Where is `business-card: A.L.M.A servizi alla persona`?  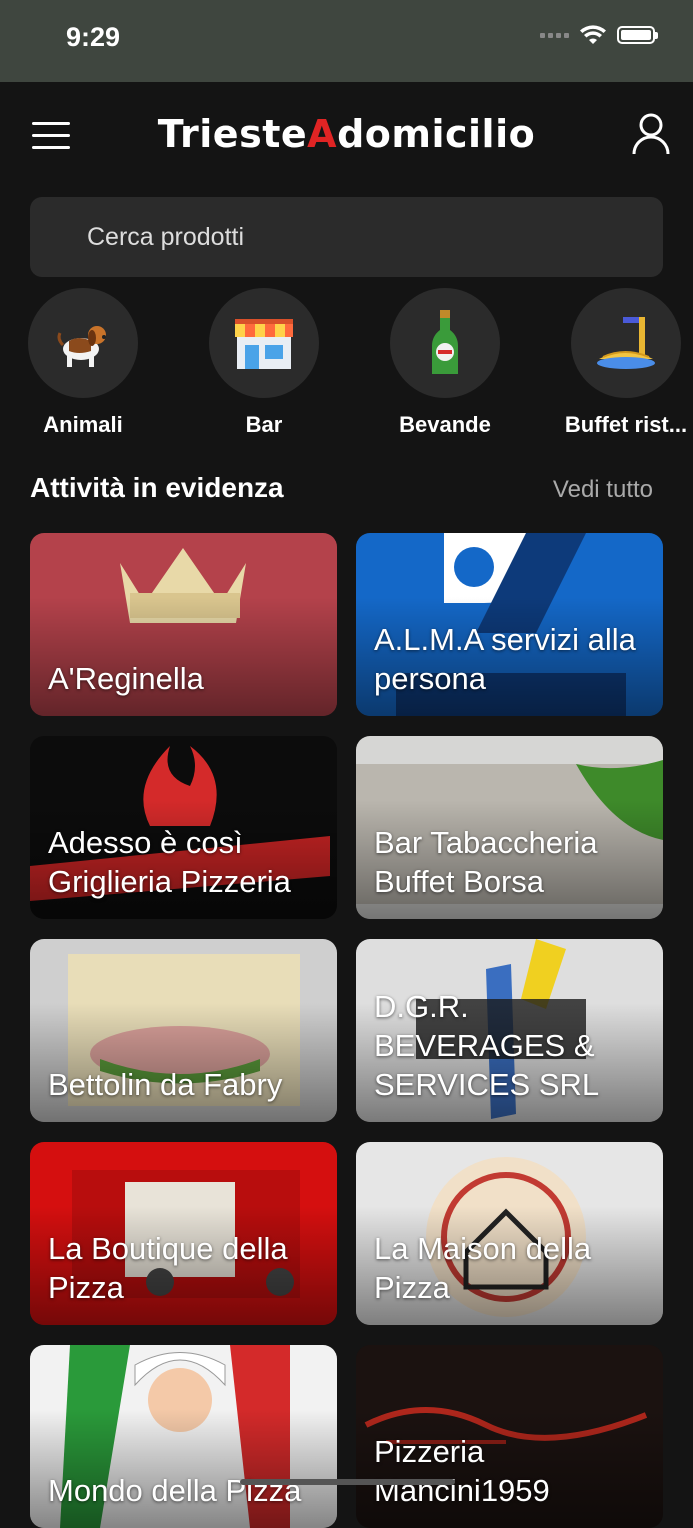 business-card: A.L.M.A servizi alla persona is located at coordinates (509, 624).